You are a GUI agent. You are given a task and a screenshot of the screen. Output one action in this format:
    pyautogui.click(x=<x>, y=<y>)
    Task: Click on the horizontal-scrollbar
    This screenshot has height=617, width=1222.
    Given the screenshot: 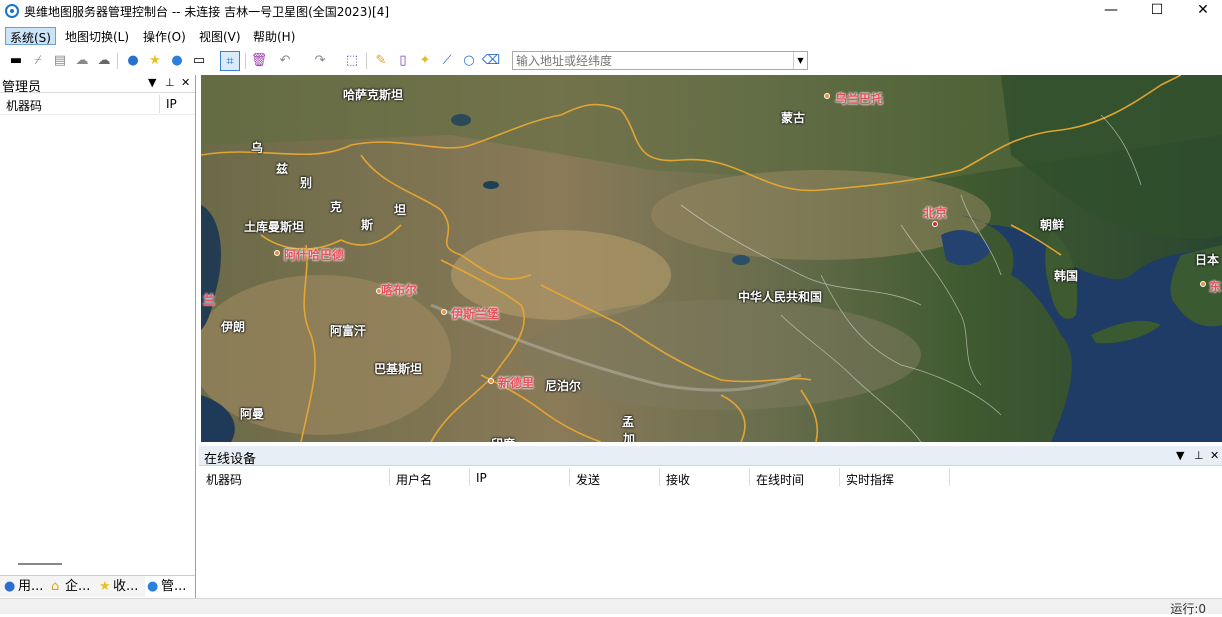 What is the action you would take?
    pyautogui.click(x=40, y=564)
    